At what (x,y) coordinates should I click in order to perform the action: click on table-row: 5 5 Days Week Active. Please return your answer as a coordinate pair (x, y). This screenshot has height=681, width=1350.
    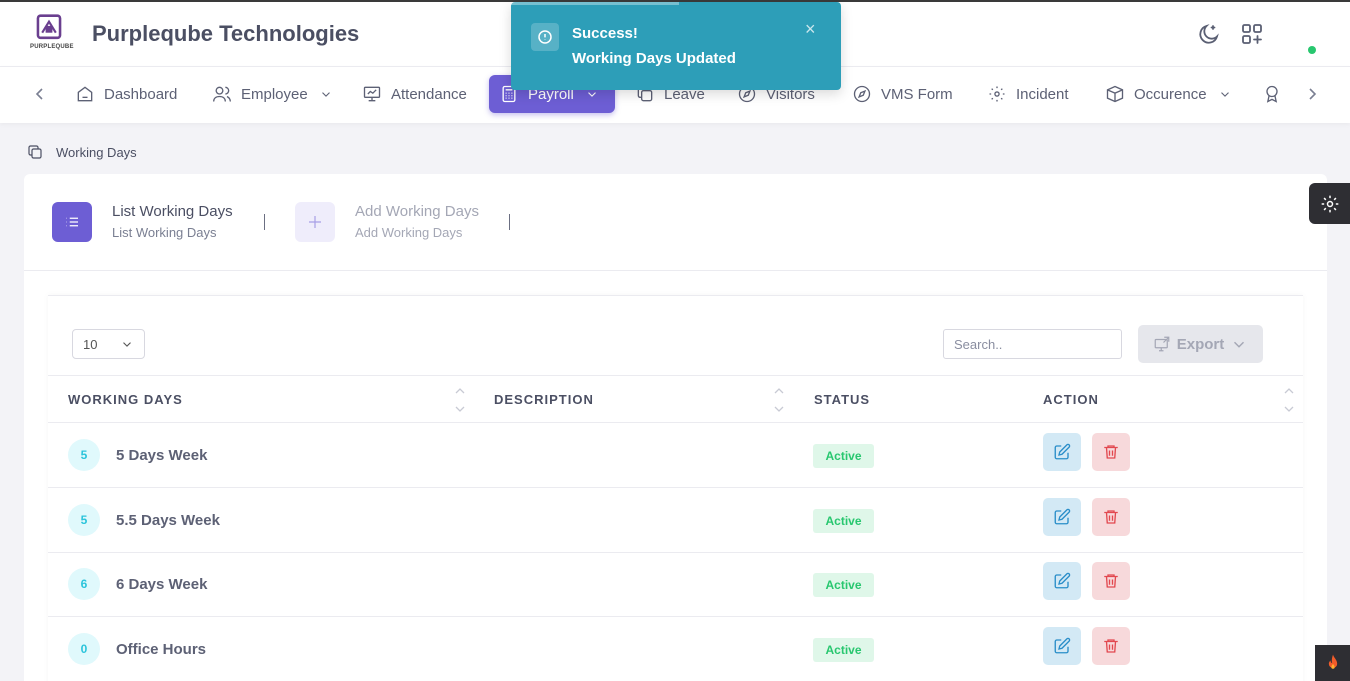
    Looking at the image, I should click on (675, 455).